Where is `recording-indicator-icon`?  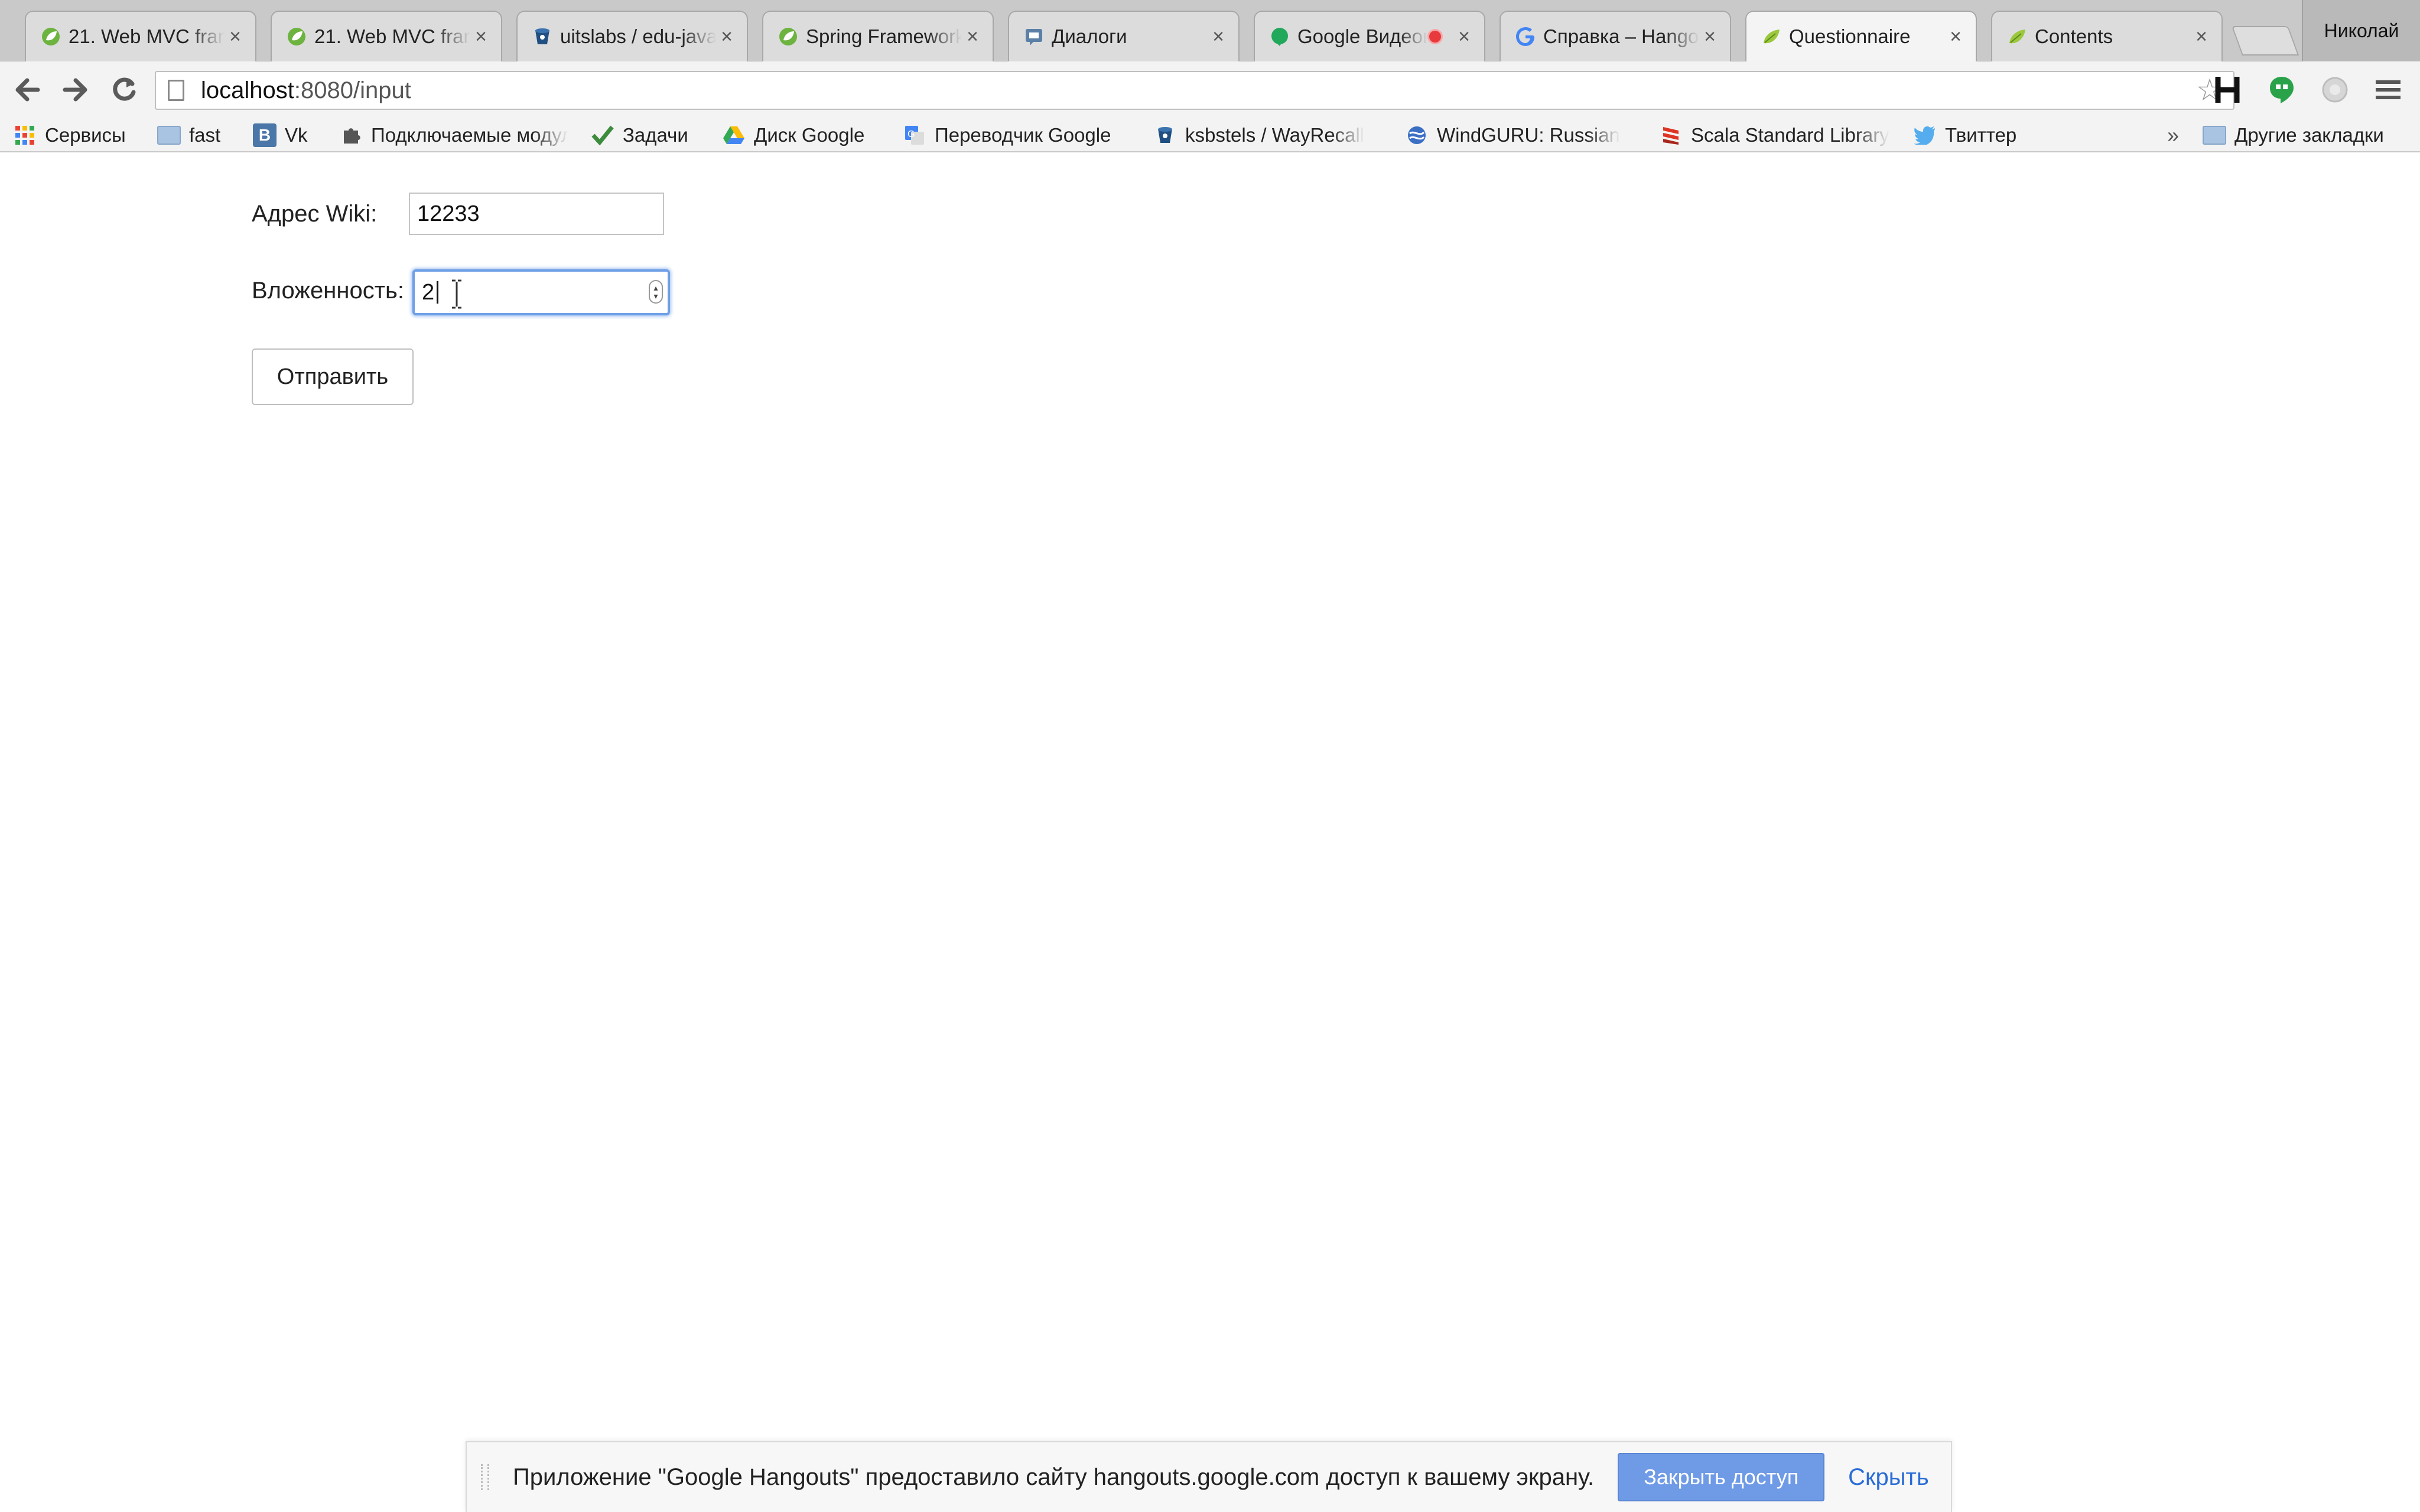
recording-indicator-icon is located at coordinates (1435, 36).